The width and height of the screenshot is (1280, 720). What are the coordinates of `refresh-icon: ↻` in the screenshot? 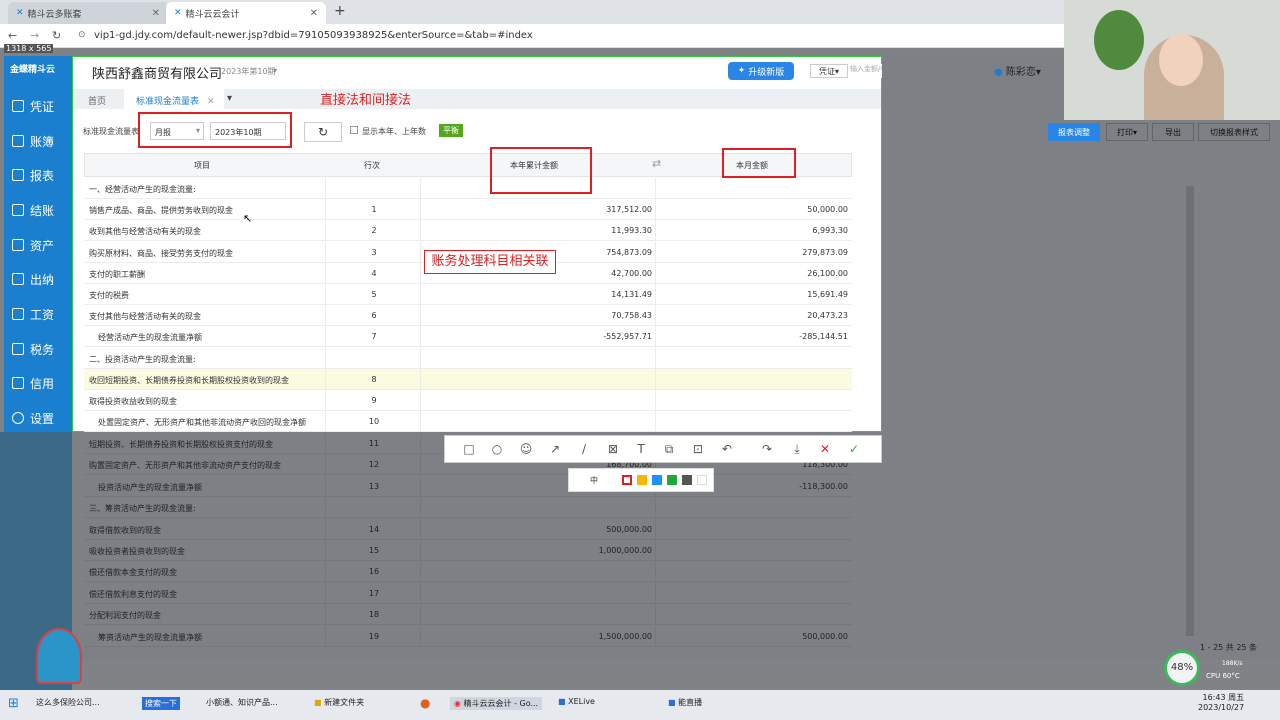 It's located at (323, 132).